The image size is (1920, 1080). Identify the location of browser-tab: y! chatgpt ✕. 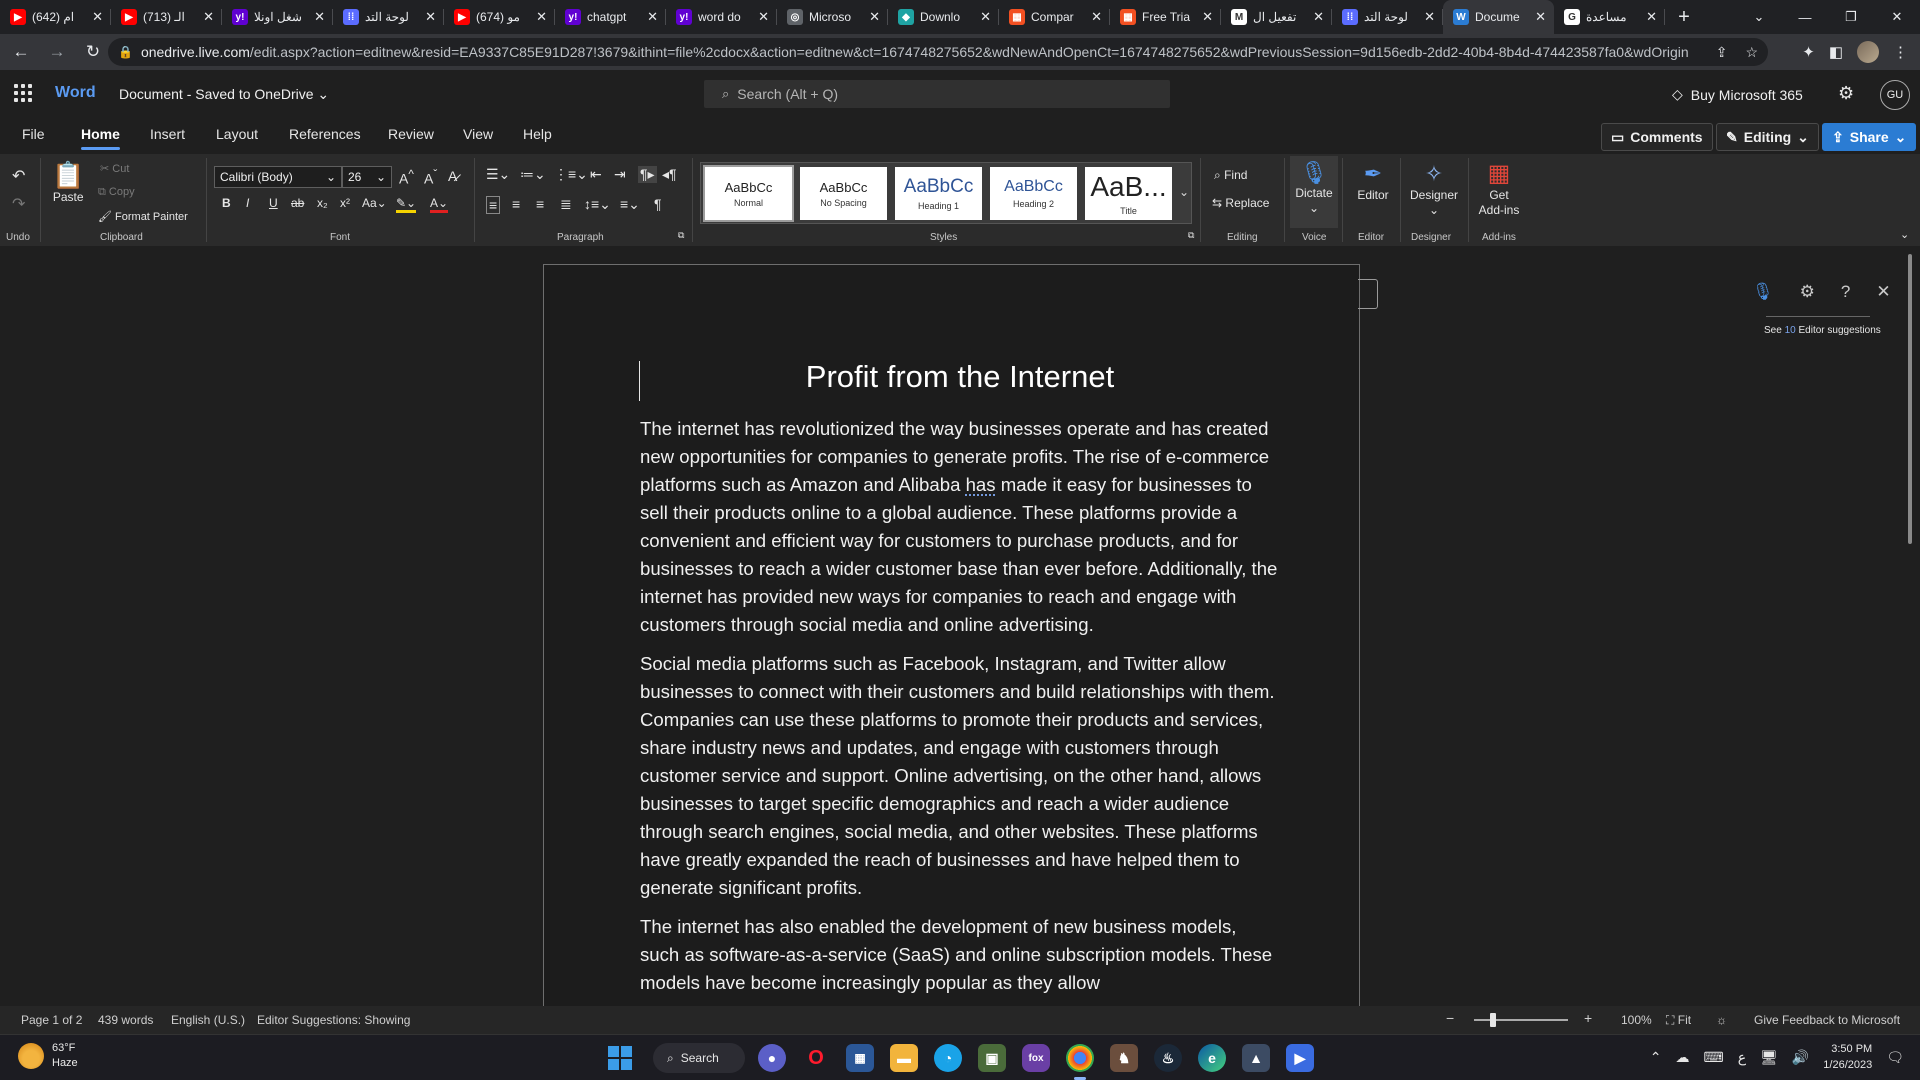
(610, 17).